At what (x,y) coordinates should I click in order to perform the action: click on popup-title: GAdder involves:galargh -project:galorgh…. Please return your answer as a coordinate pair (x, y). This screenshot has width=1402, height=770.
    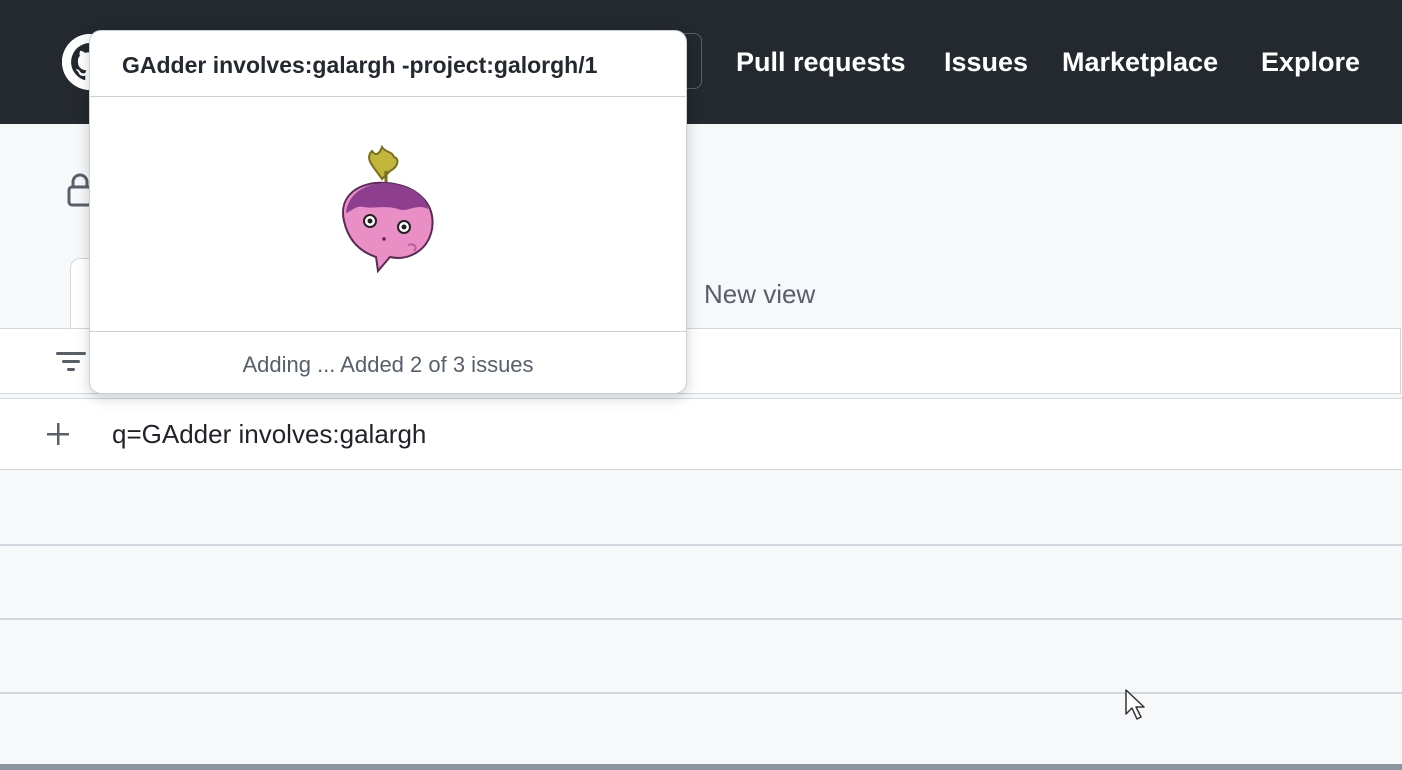
    Looking at the image, I should click on (360, 65).